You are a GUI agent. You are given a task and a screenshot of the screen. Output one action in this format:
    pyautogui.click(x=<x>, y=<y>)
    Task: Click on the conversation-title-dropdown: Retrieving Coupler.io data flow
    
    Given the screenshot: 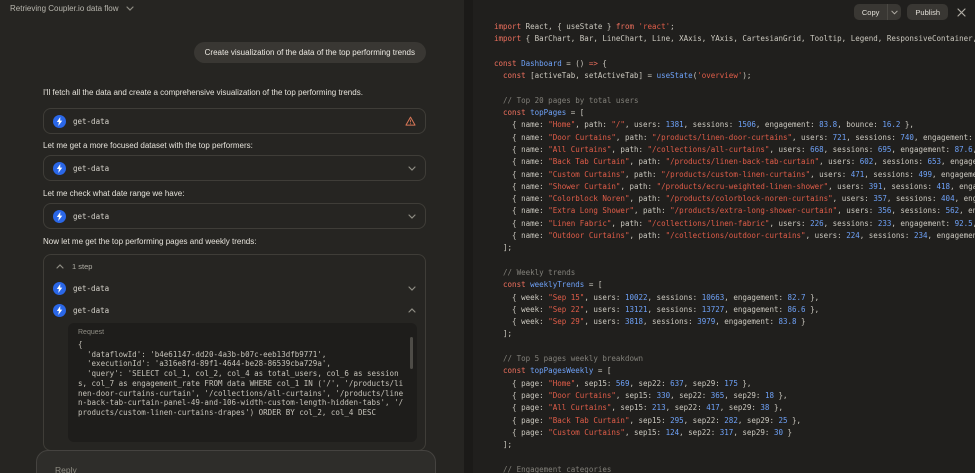 What is the action you would take?
    pyautogui.click(x=72, y=8)
    